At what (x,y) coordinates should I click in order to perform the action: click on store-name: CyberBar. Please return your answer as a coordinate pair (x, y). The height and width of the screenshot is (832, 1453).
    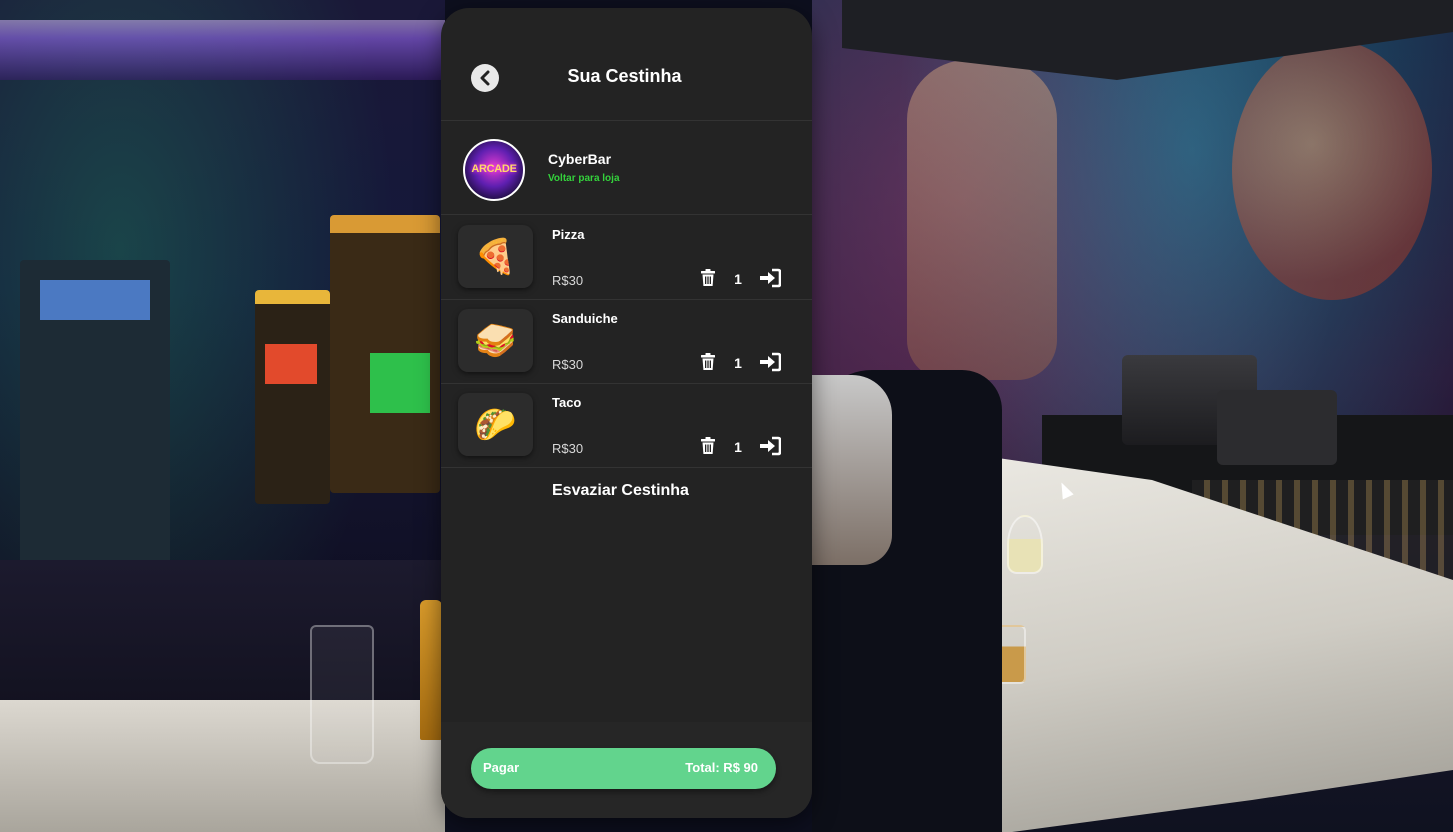
    Looking at the image, I should click on (580, 159).